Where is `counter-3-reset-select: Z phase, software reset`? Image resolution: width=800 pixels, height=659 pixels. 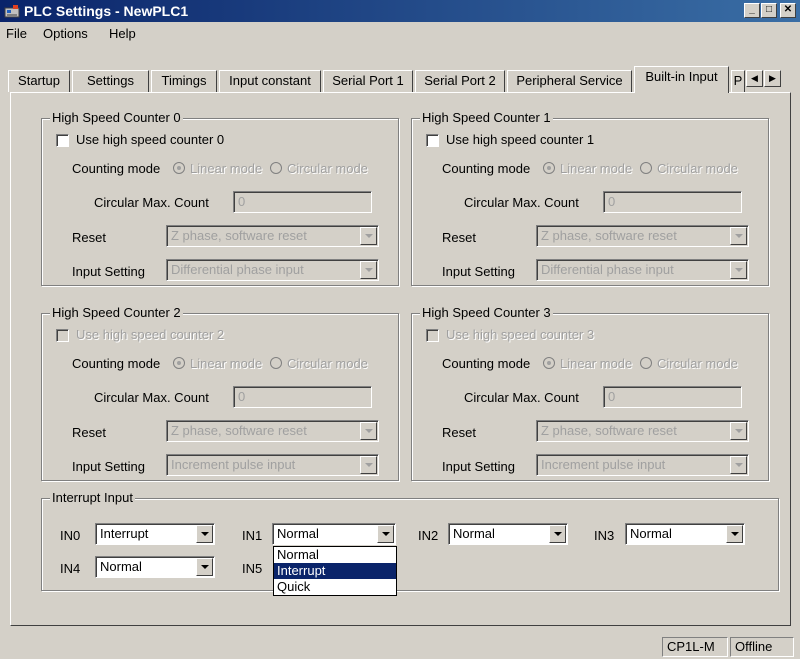 counter-3-reset-select: Z phase, software reset is located at coordinates (642, 431).